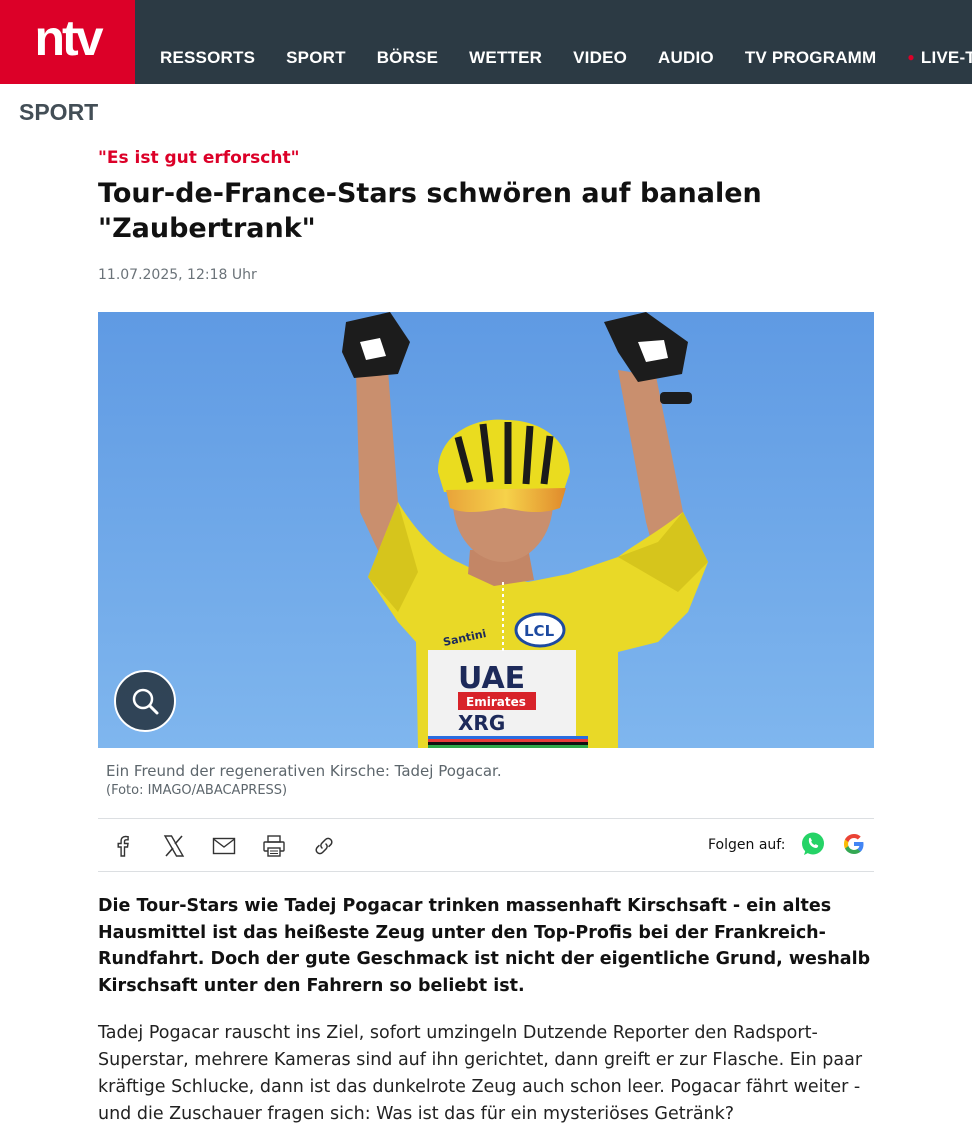 This screenshot has height=1130, width=972. What do you see at coordinates (324, 846) in the screenshot?
I see `link-icon` at bounding box center [324, 846].